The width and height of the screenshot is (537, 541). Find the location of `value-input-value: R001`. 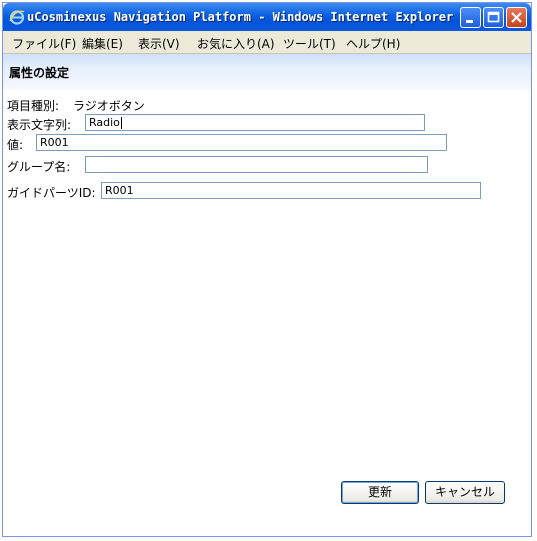

value-input-value: R001 is located at coordinates (54, 142).